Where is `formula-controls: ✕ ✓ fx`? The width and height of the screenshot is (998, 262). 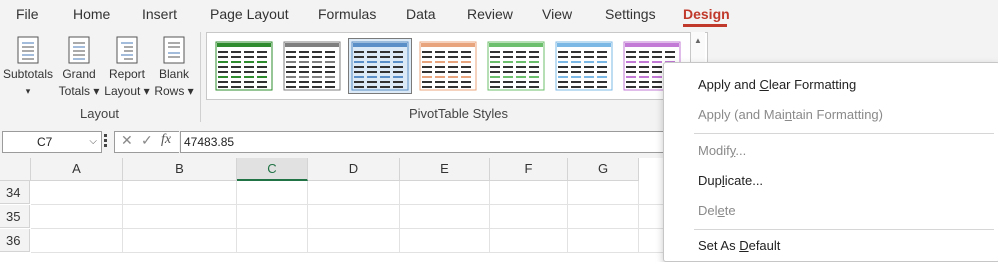 formula-controls: ✕ ✓ fx is located at coordinates (146, 142).